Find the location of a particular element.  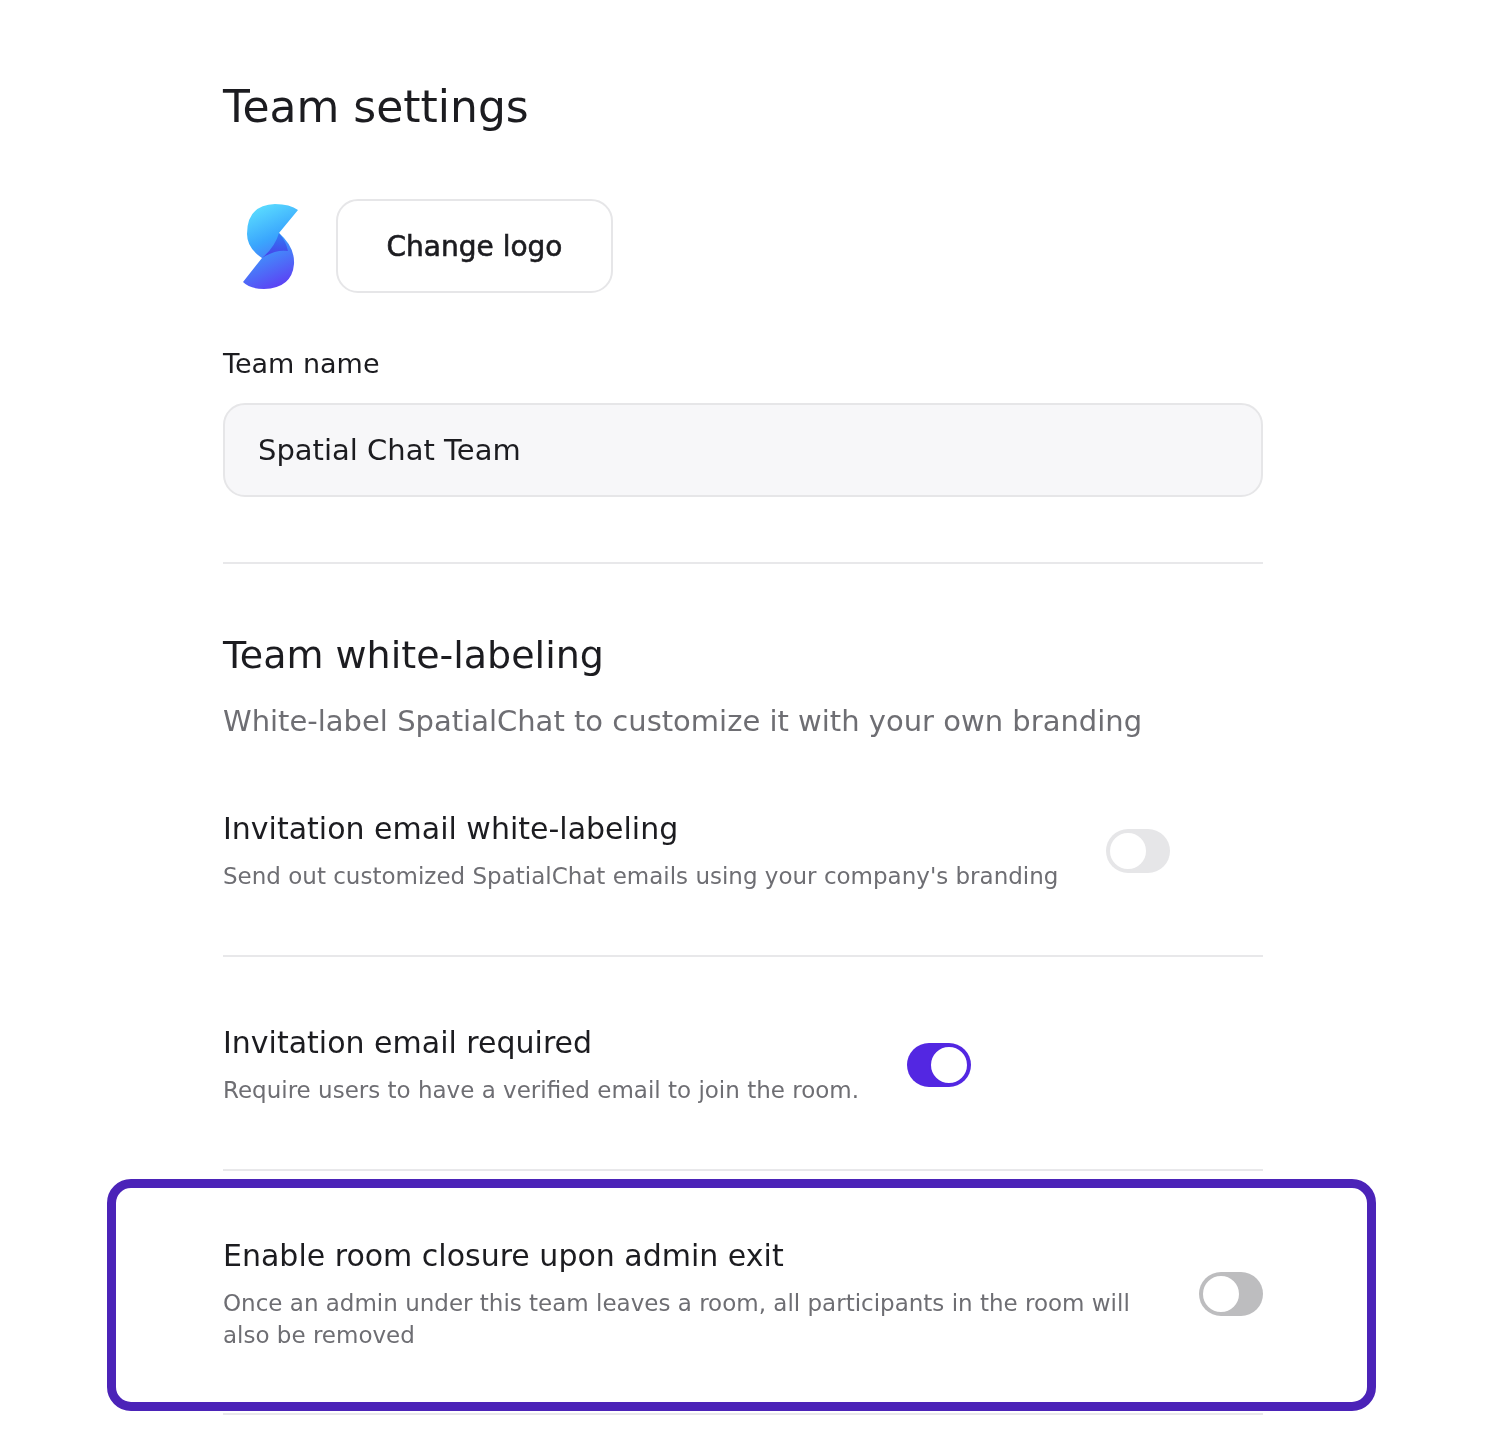

setting-description: Once an admin under this team leaves a room, all participants in the room will also be removed is located at coordinates (677, 1319).